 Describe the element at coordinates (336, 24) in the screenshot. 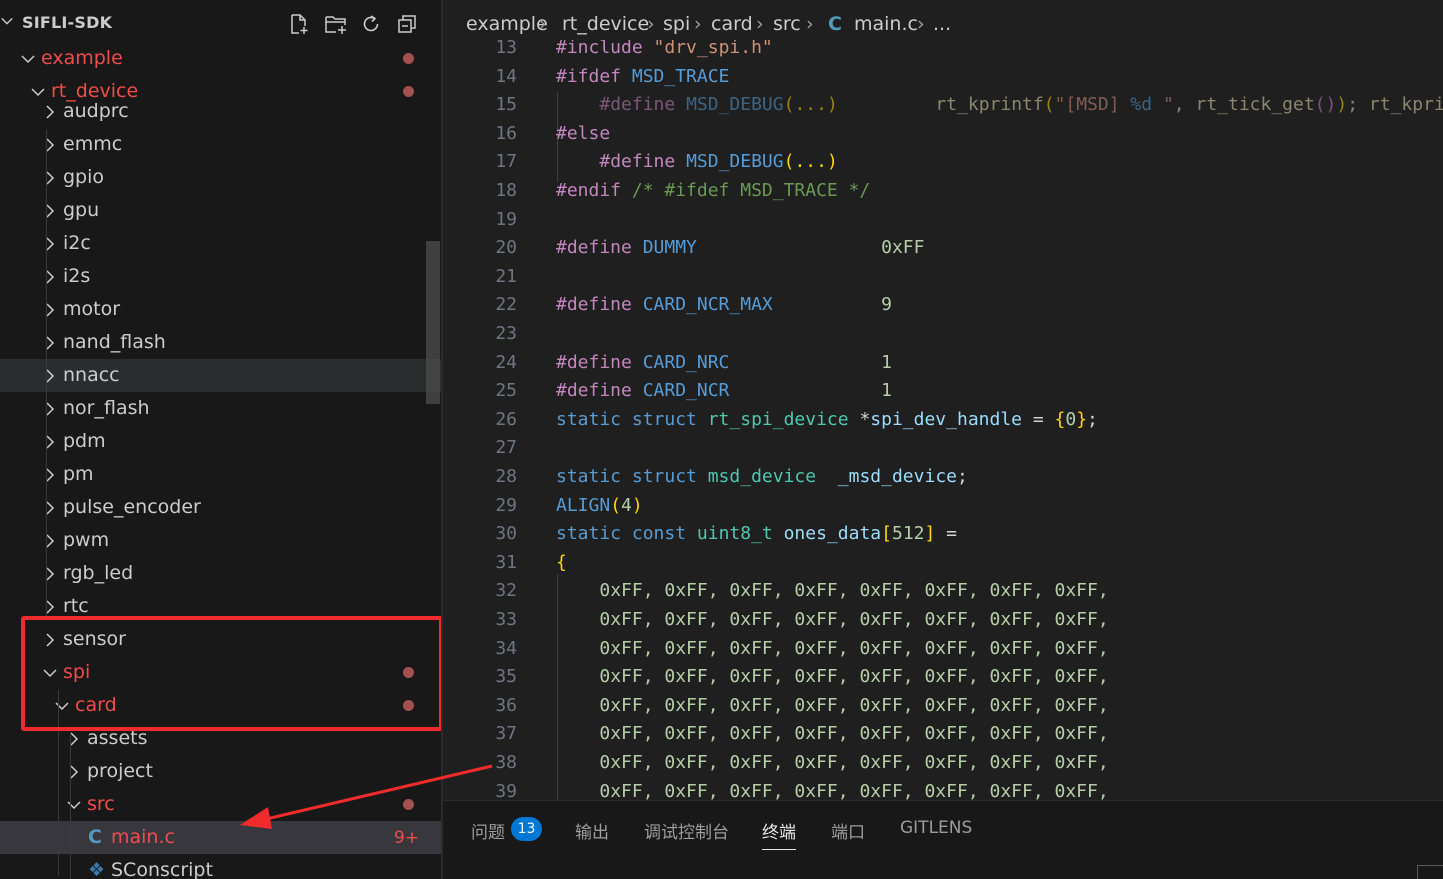

I see `new-folder-icon` at that location.